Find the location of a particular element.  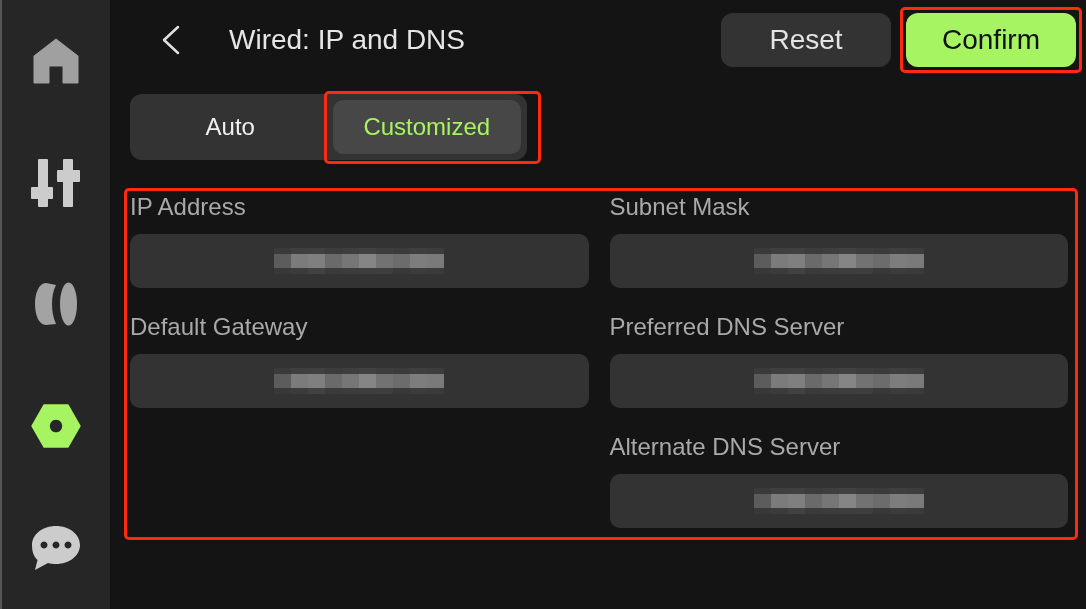

field-label: Alternate DNS Server is located at coordinates (725, 447).